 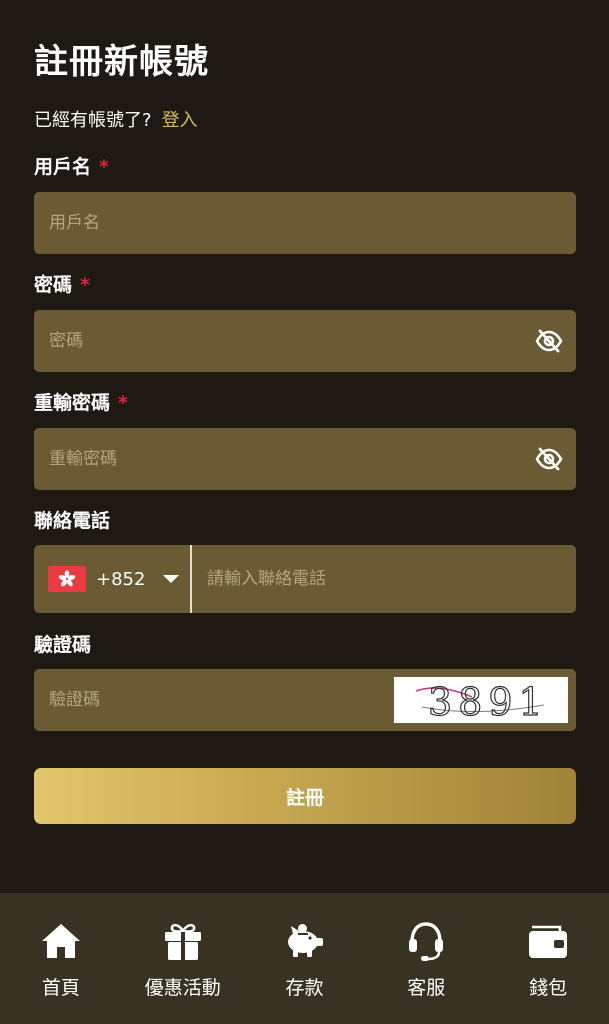 I want to click on username-field, so click(x=305, y=223).